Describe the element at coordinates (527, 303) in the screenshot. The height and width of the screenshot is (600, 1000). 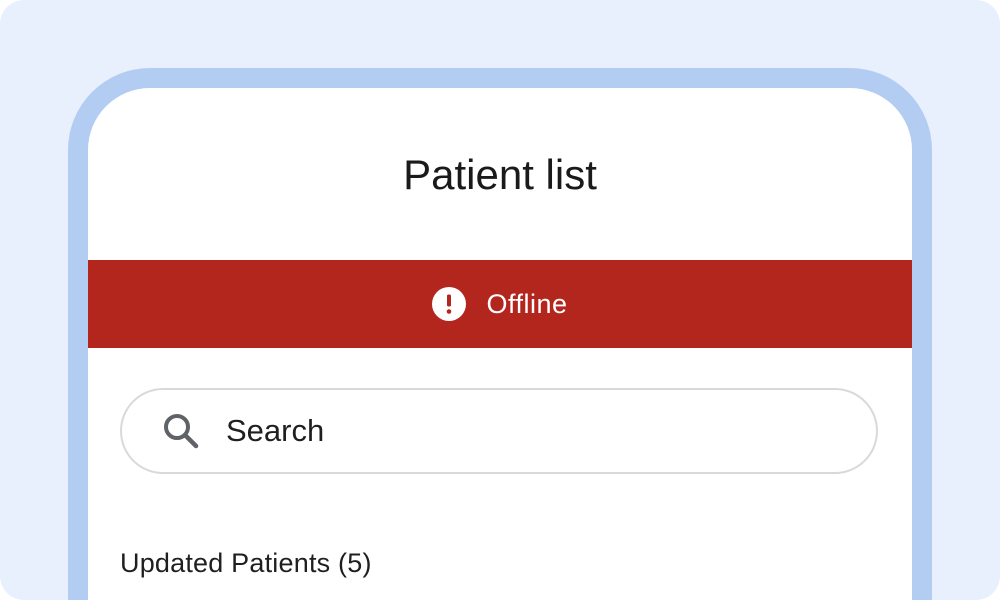
I see `offline-label: Offline` at that location.